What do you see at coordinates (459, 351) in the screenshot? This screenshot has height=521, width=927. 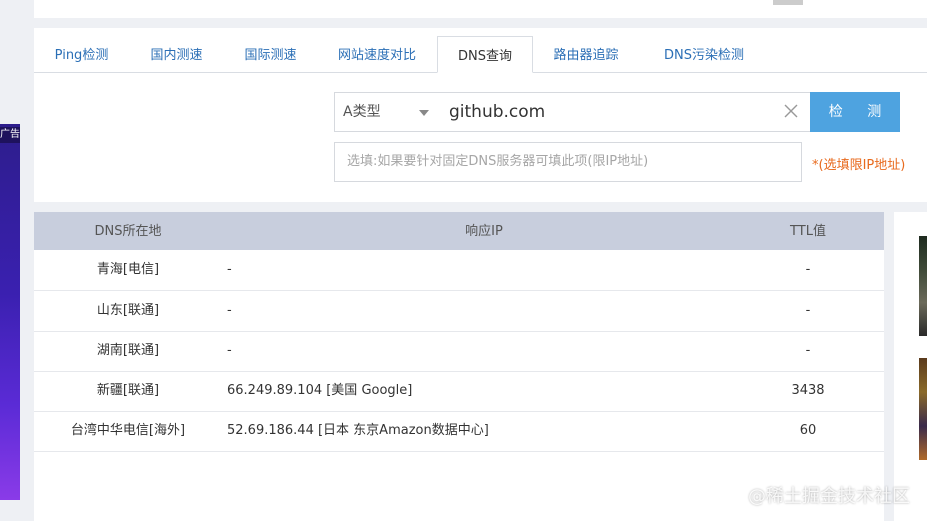 I see `table-row: 湖南[联通] - -` at bounding box center [459, 351].